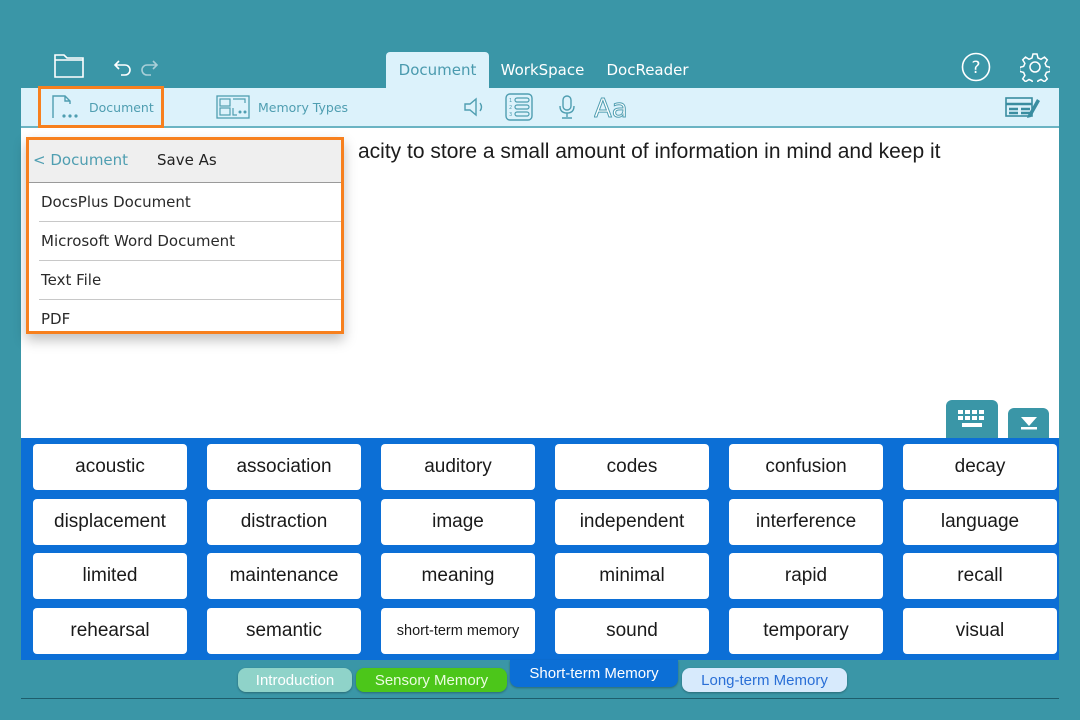 Image resolution: width=1080 pixels, height=720 pixels. Describe the element at coordinates (980, 467) in the screenshot. I see `word-button: decay` at that location.